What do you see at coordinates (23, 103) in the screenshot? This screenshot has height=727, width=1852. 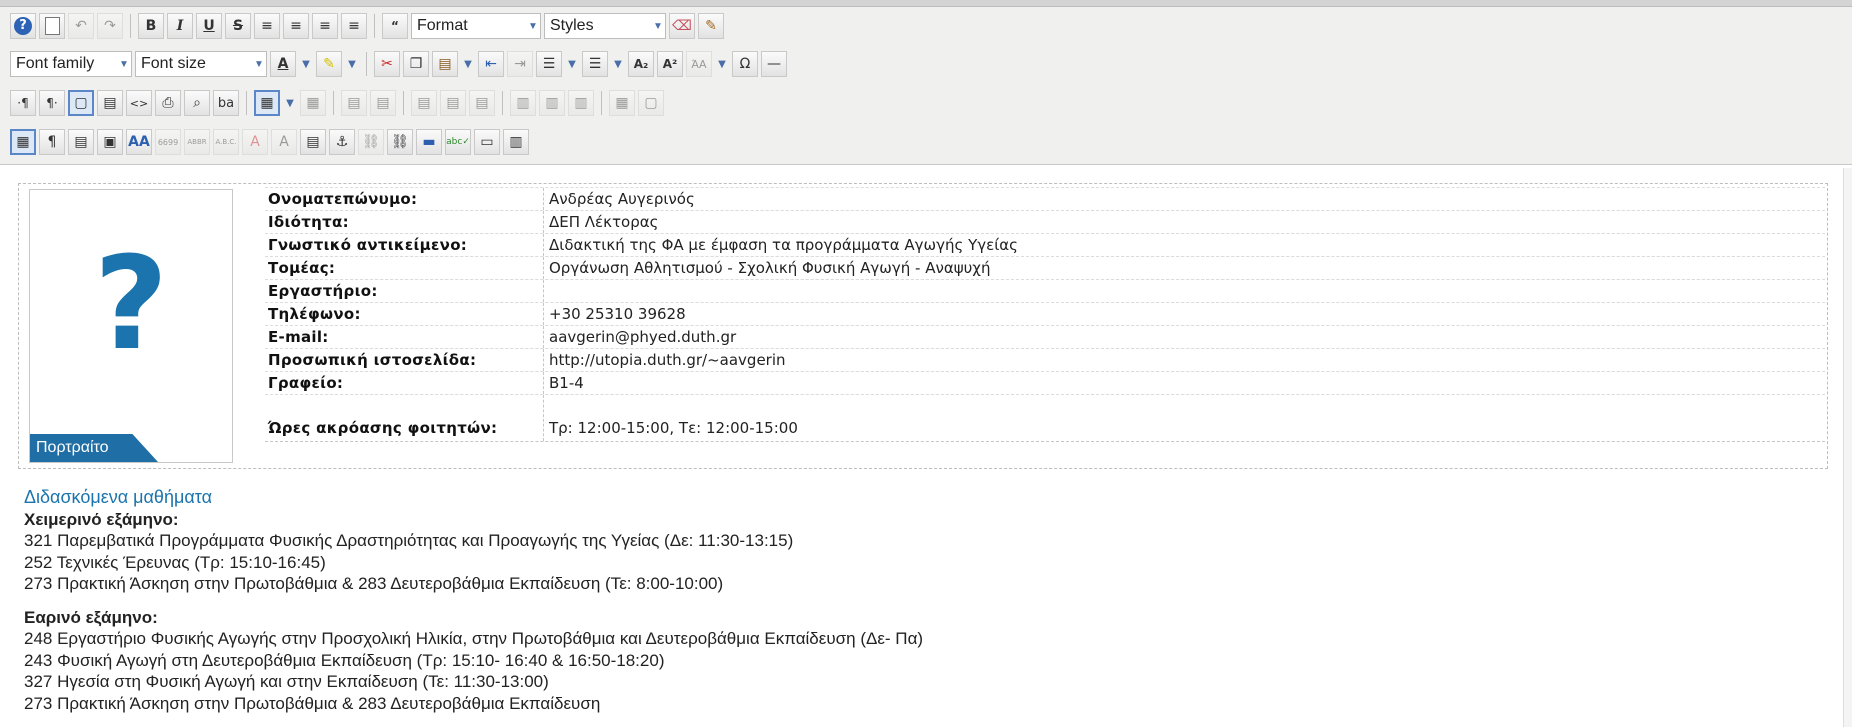 I see `ltr-icon: ·¶` at bounding box center [23, 103].